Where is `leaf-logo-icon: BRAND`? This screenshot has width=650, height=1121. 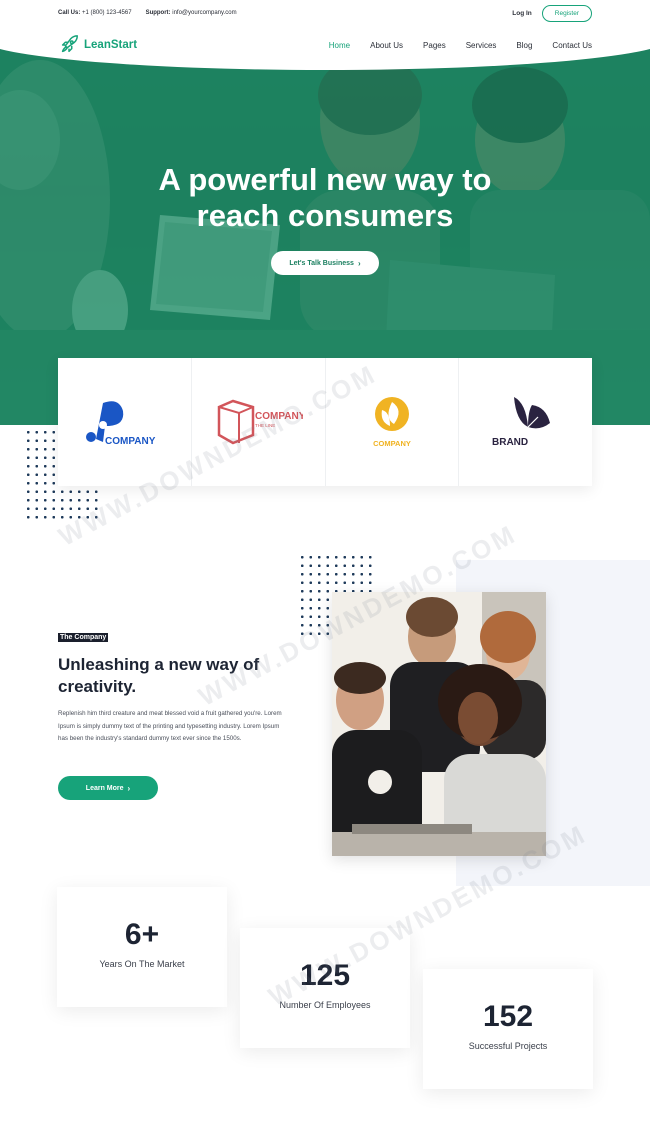 leaf-logo-icon: BRAND is located at coordinates (521, 422).